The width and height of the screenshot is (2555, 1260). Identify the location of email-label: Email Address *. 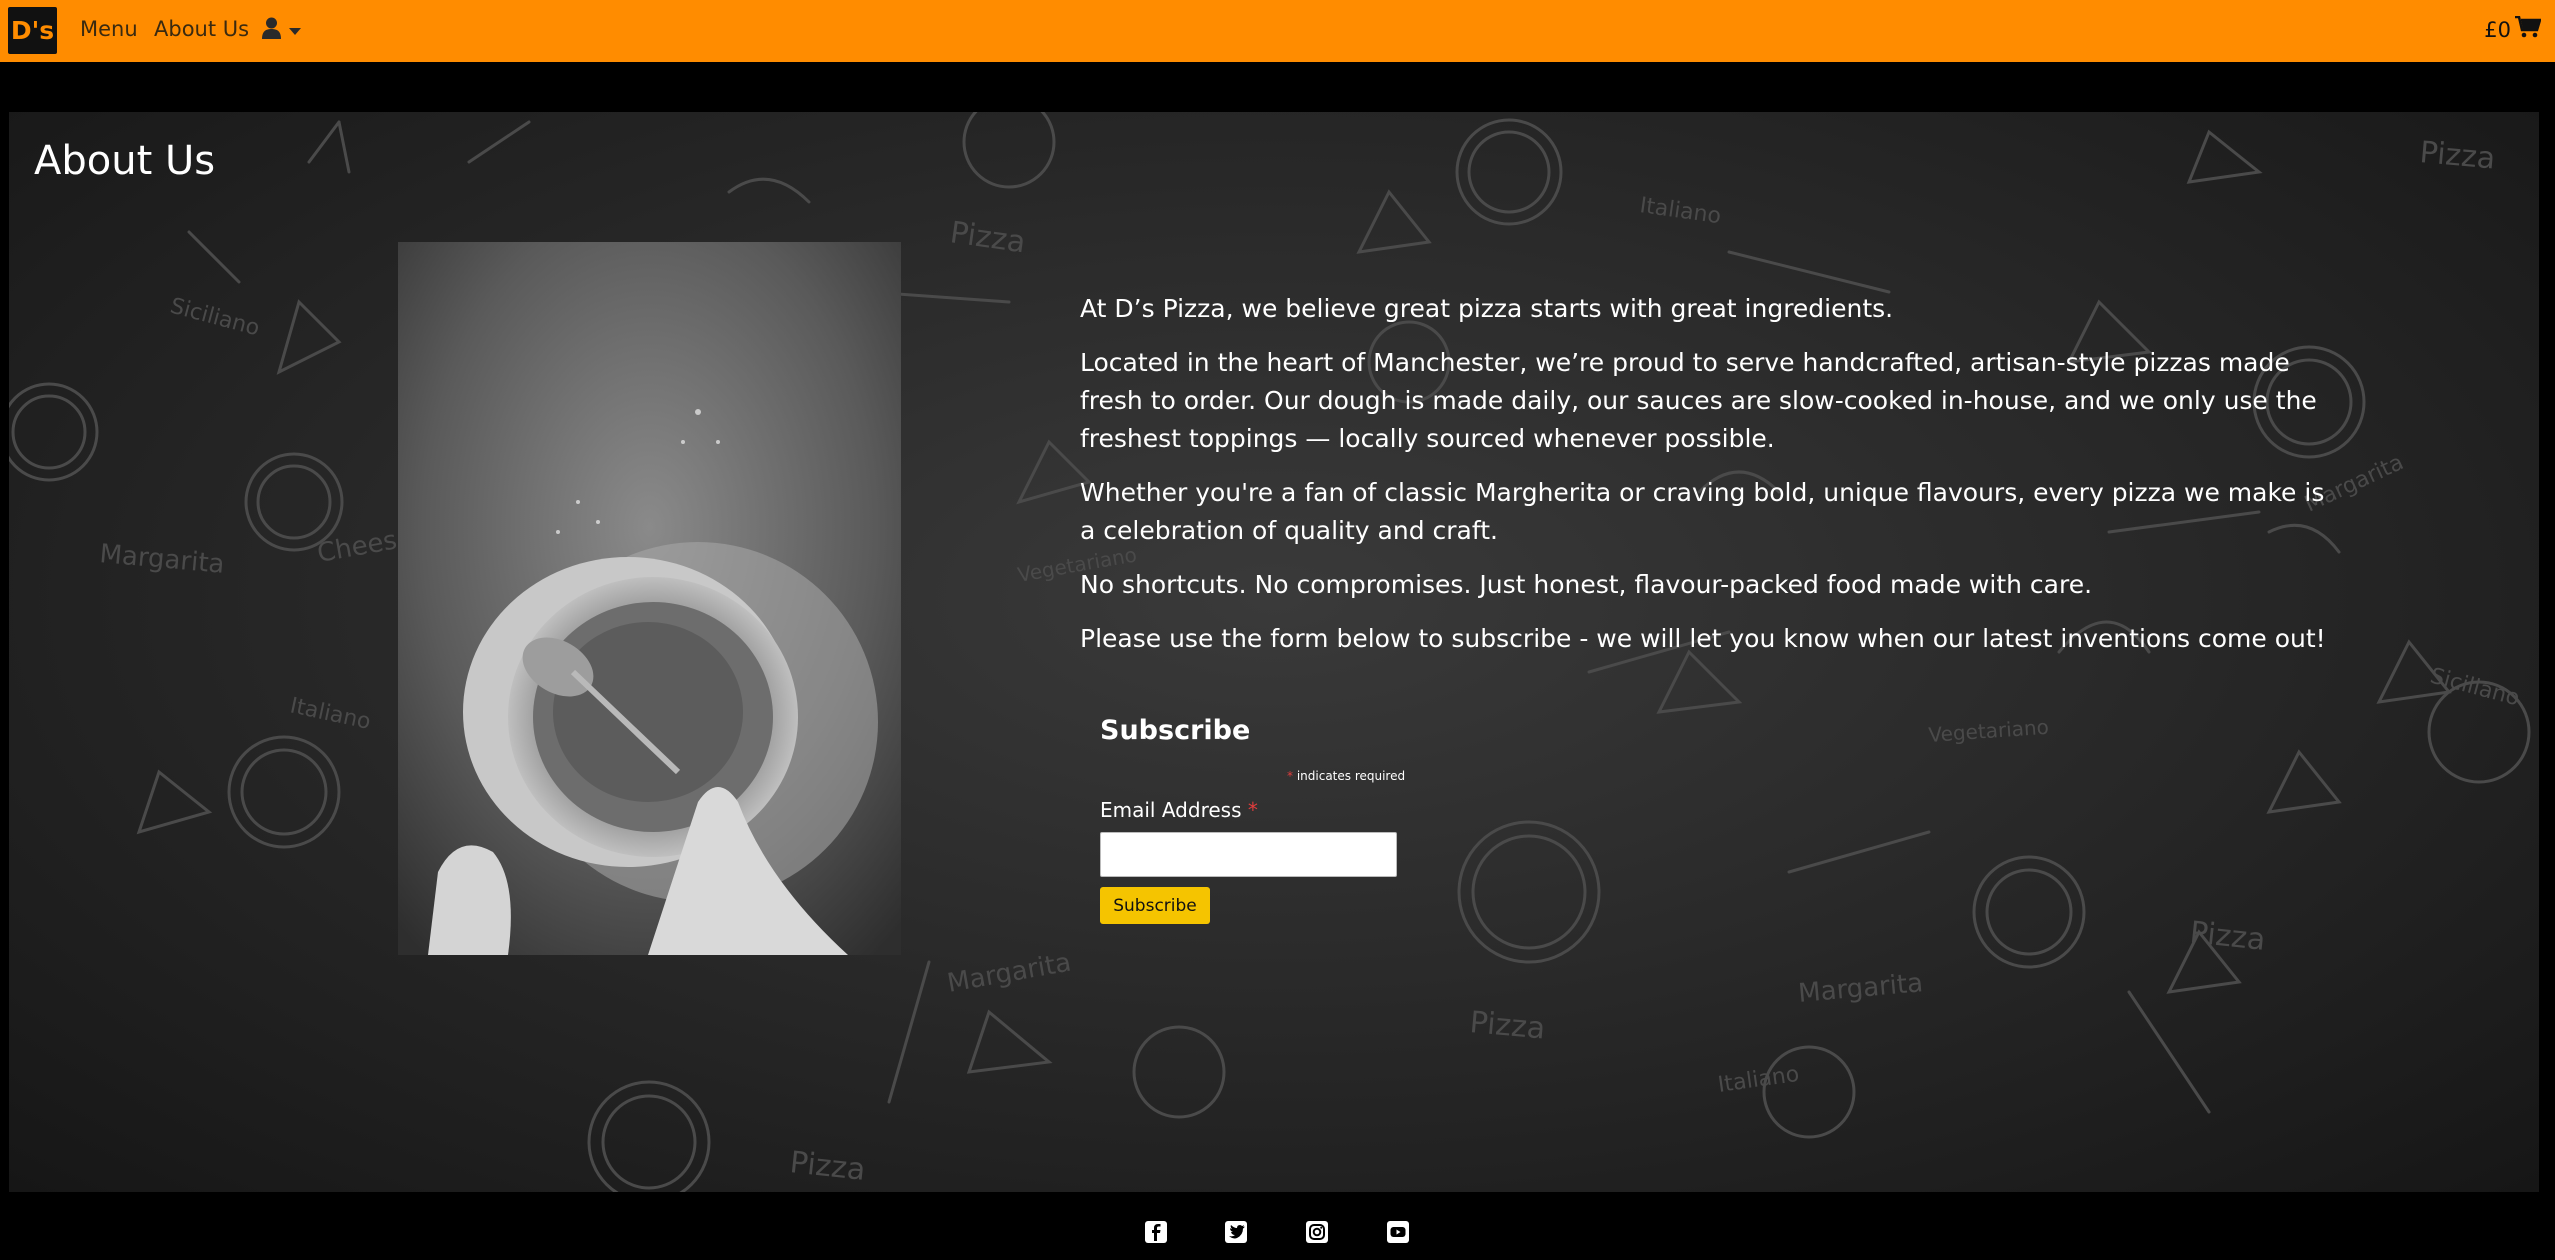
(1179, 810).